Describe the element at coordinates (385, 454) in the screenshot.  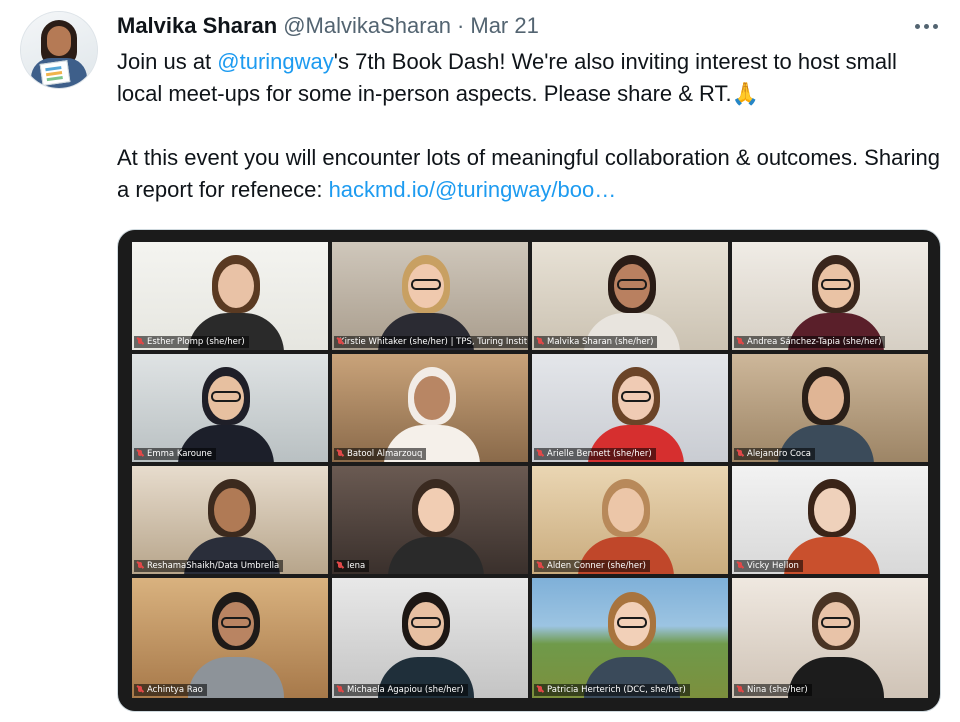
I see `participant-name: Batool Almarzouq` at that location.